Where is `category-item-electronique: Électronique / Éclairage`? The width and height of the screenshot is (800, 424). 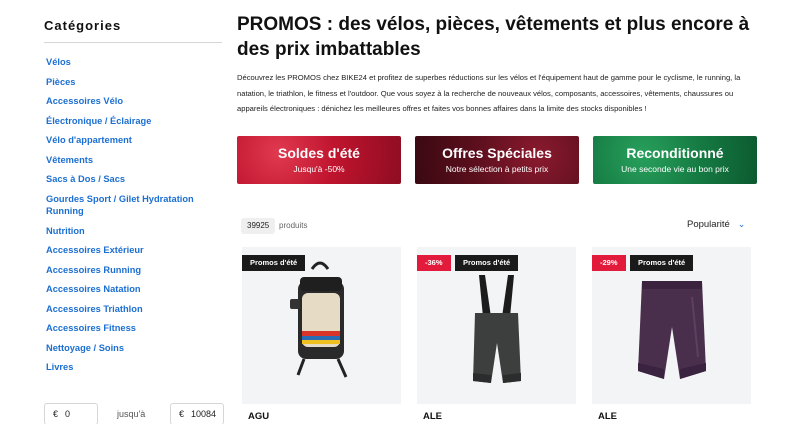
category-item-electronique: Électronique / Éclairage is located at coordinates (131, 121).